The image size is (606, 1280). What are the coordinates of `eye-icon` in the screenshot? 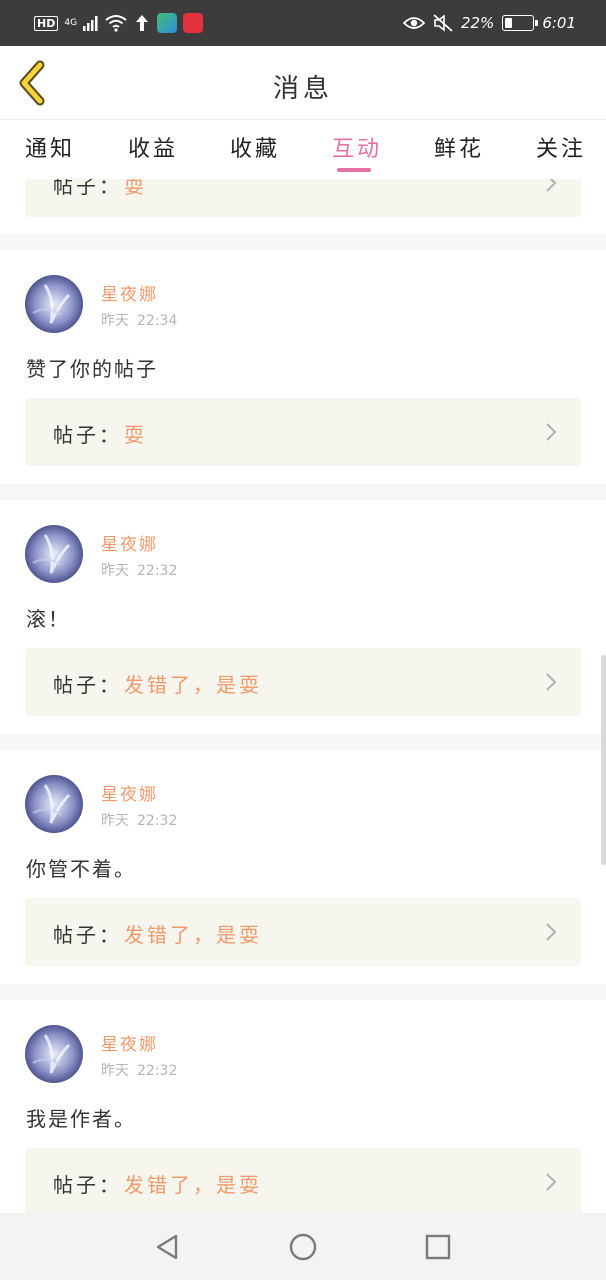 It's located at (413, 23).